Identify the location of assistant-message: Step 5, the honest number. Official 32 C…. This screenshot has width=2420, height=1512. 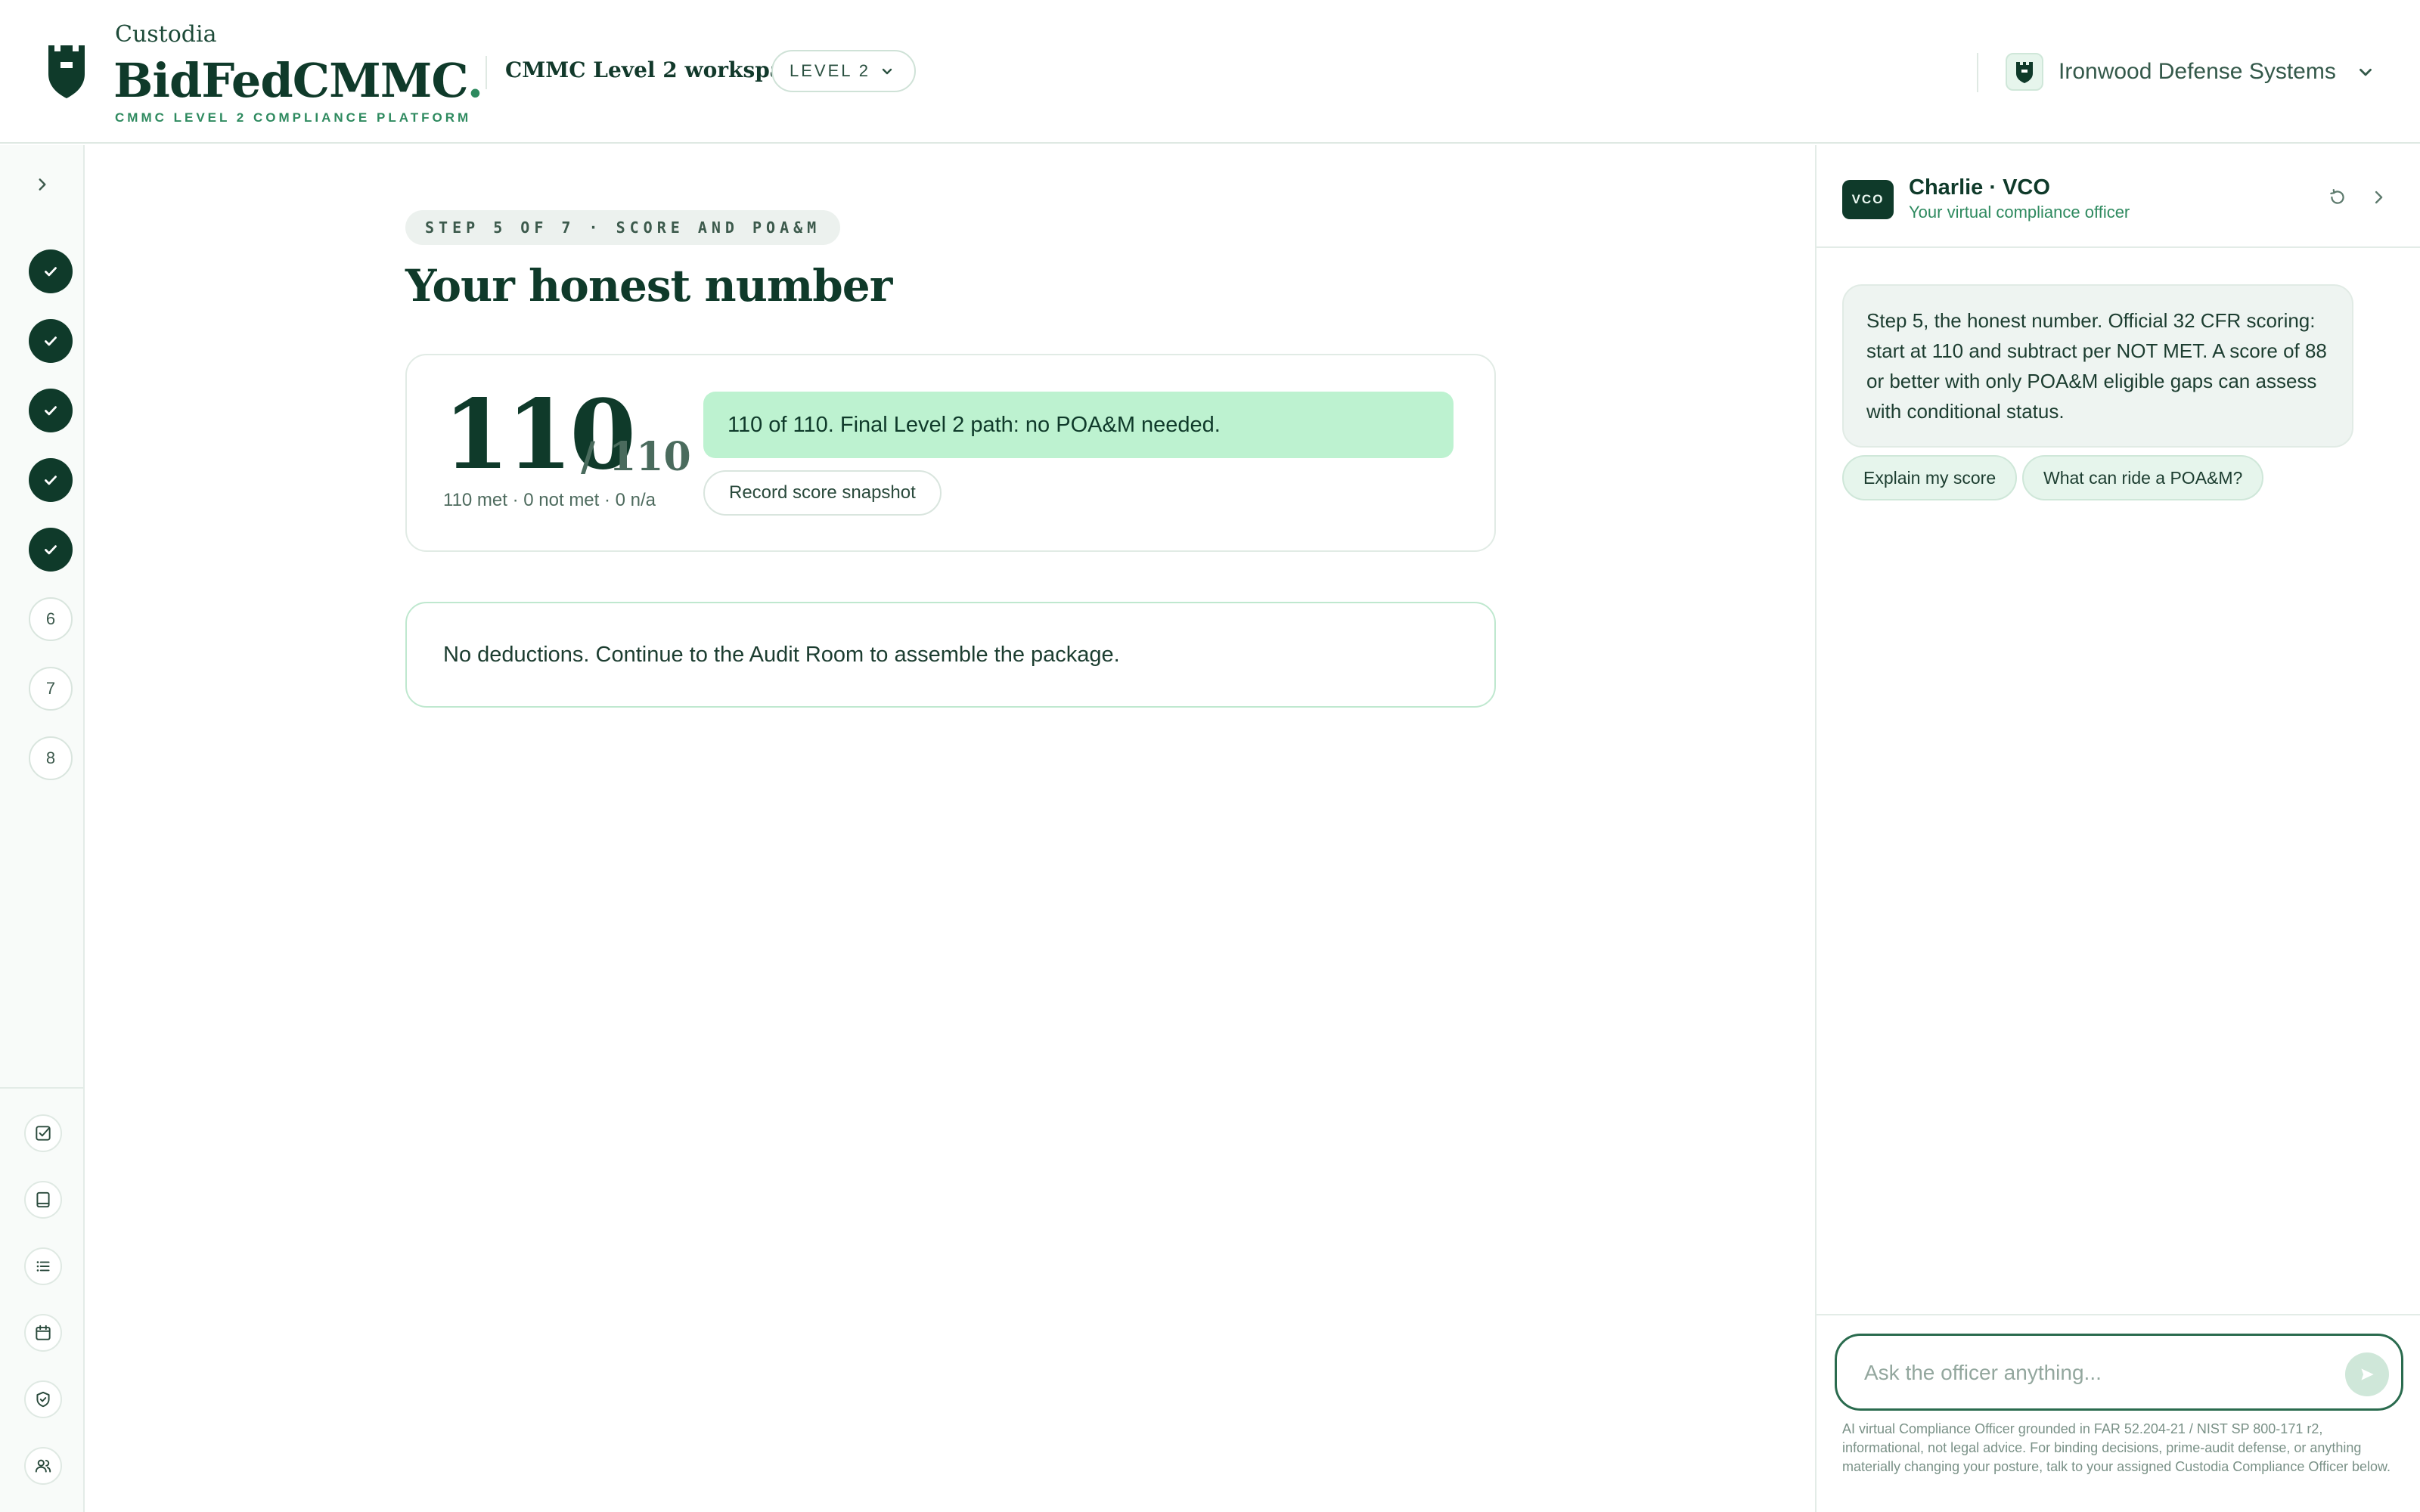
(2097, 366).